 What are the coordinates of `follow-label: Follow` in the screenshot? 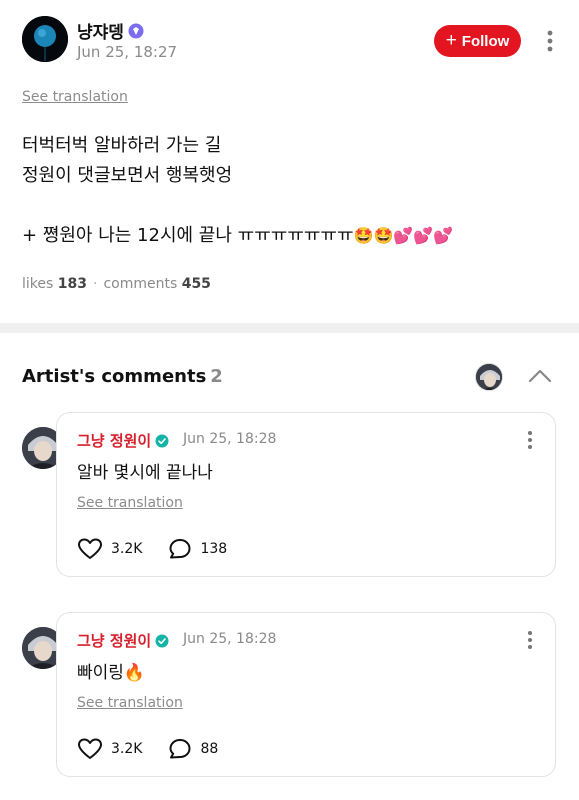 It's located at (485, 41).